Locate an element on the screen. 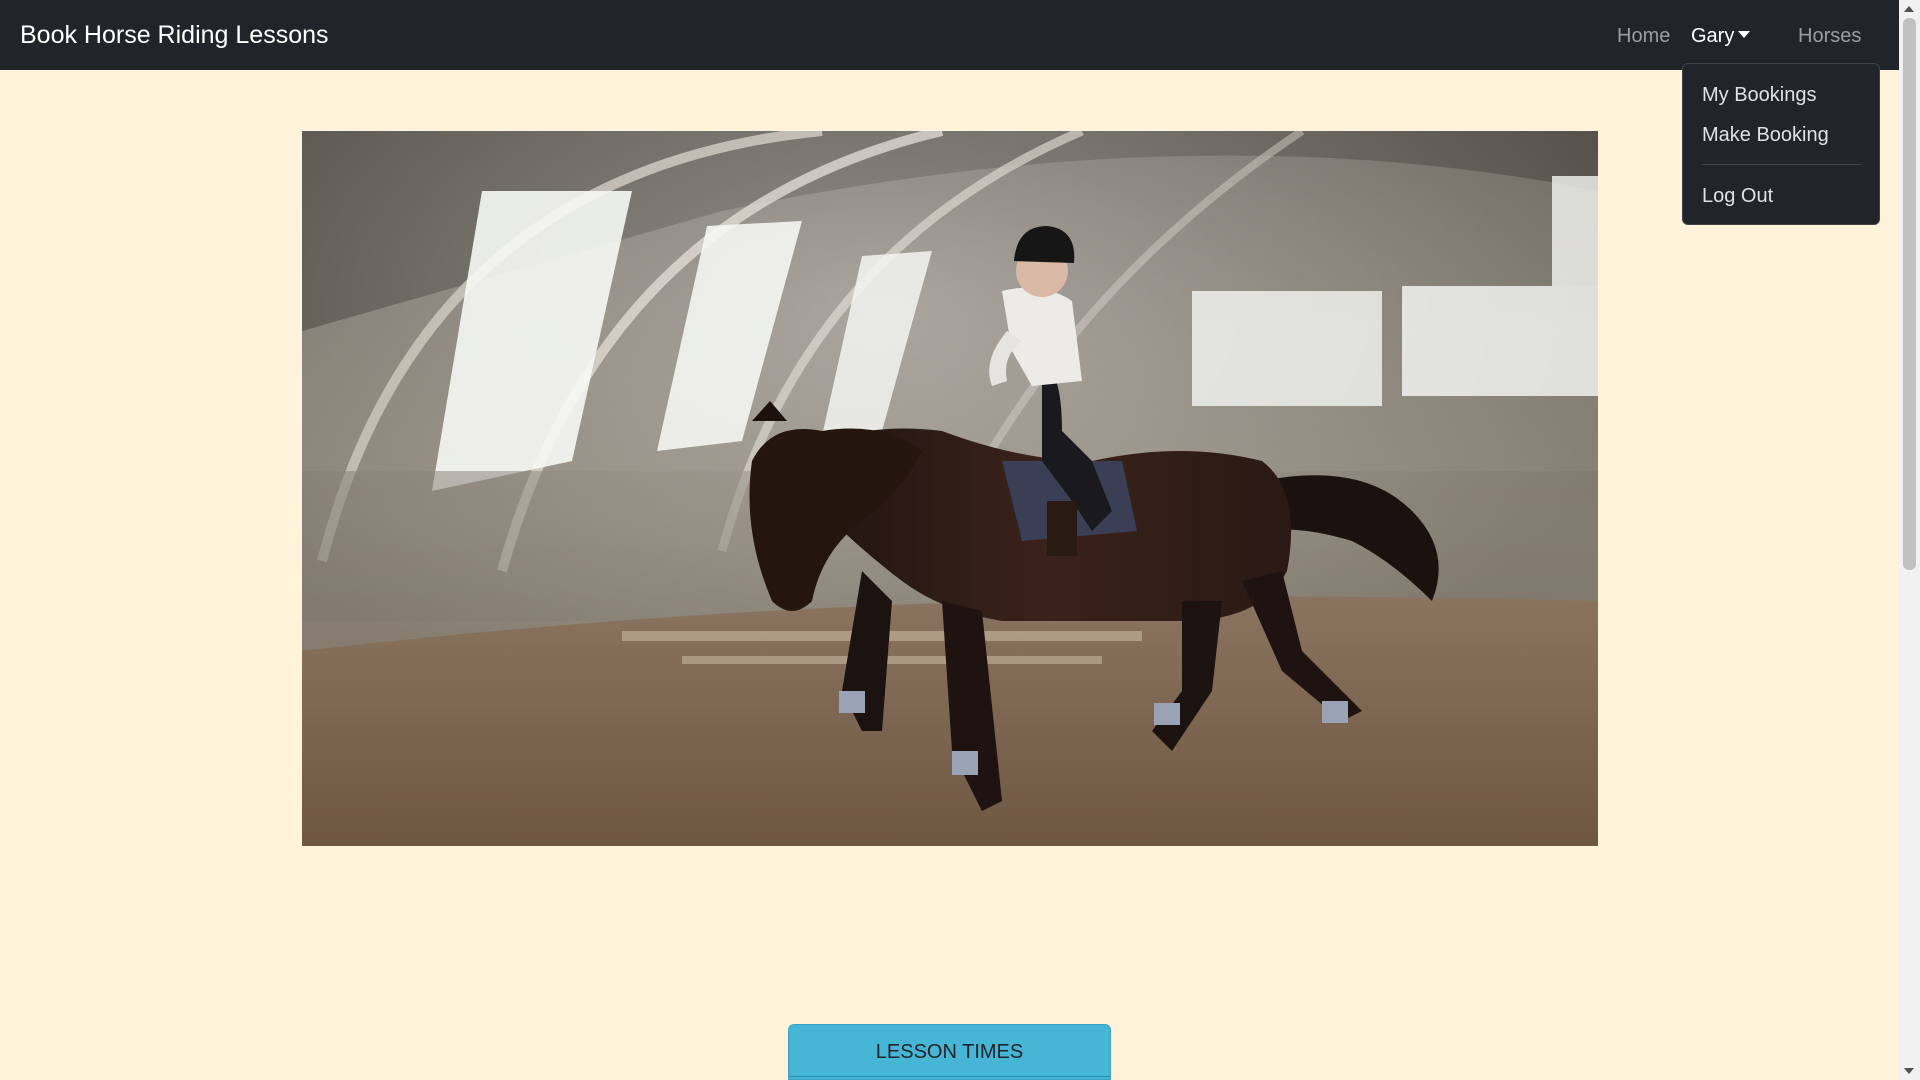 The image size is (1920, 1080). button-bottom-border is located at coordinates (949, 1076).